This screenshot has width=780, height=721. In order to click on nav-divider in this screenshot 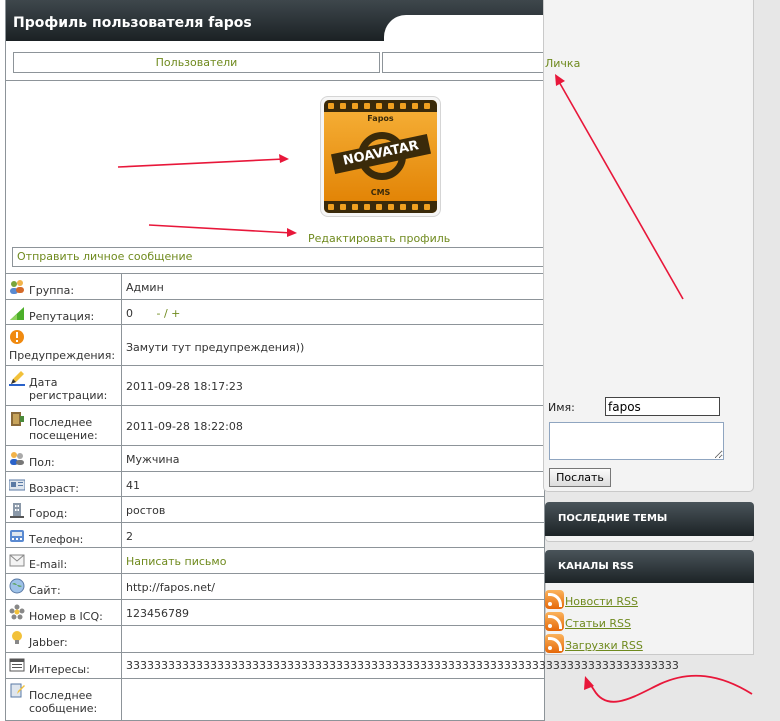, I will do `click(276, 80)`.